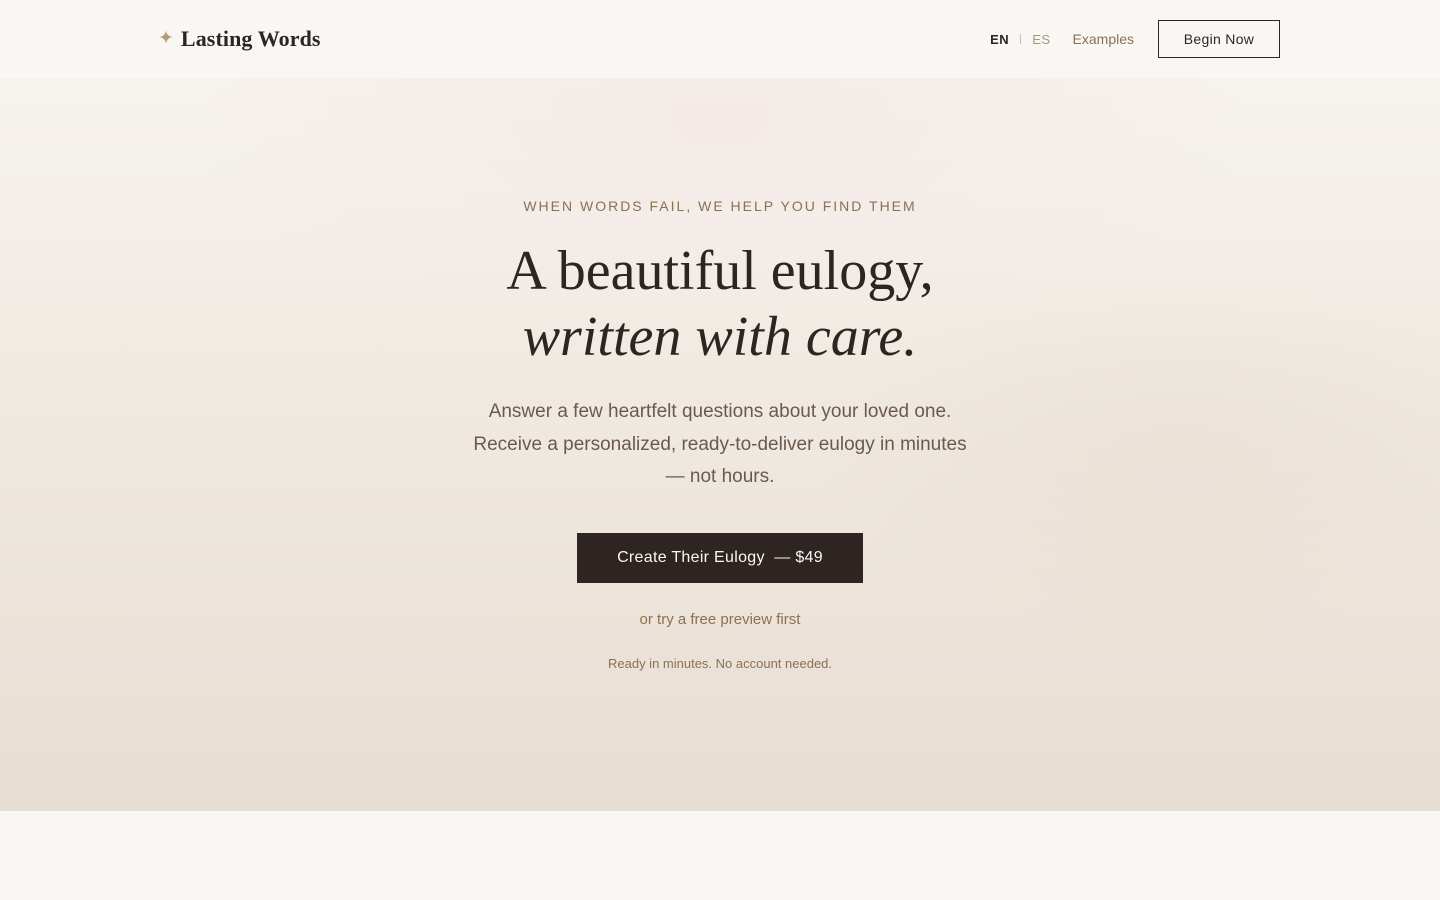 The height and width of the screenshot is (900, 1440). I want to click on hero-eyebrow: WHEN WORDS FAIL, WE HELP YOU FIND THEM, so click(720, 206).